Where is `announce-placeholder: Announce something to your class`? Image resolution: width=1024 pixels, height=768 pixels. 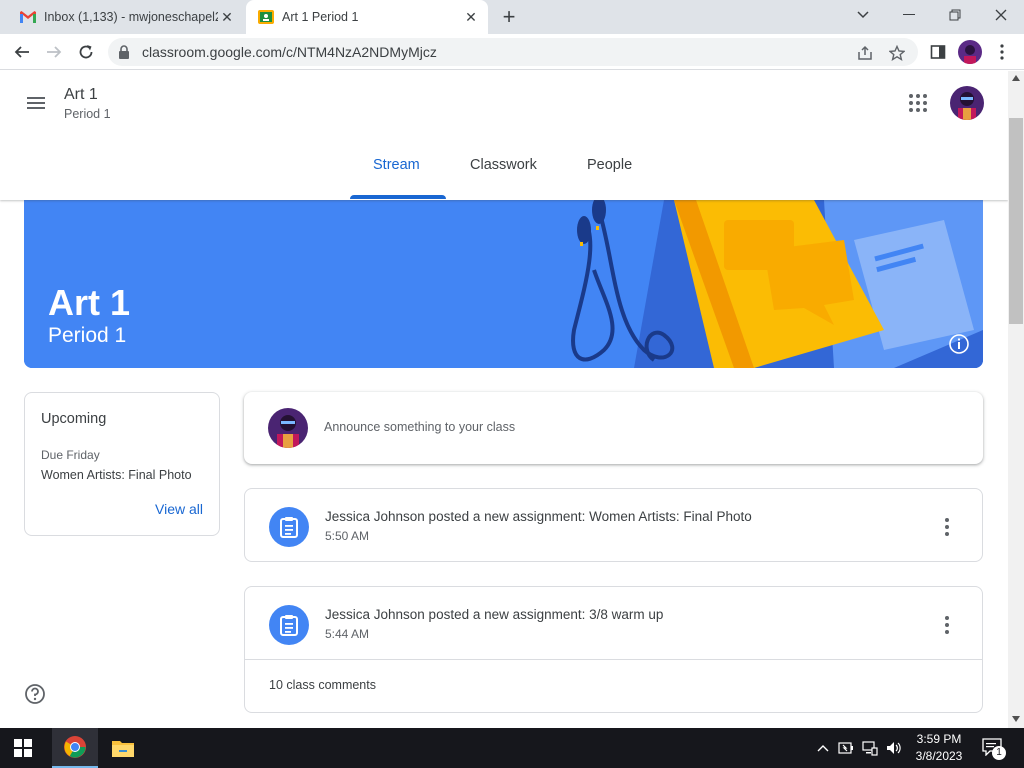 announce-placeholder: Announce something to your class is located at coordinates (419, 427).